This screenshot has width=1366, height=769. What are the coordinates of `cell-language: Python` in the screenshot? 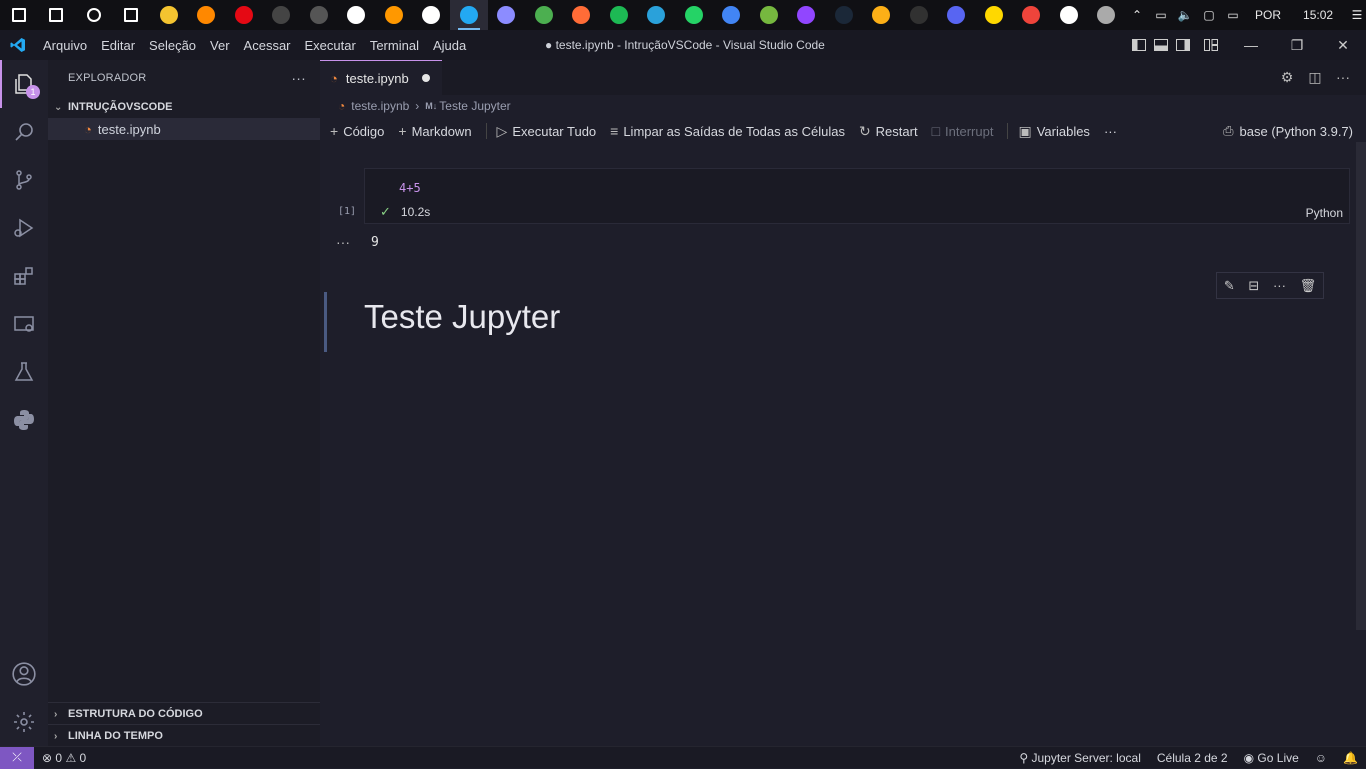 It's located at (1324, 213).